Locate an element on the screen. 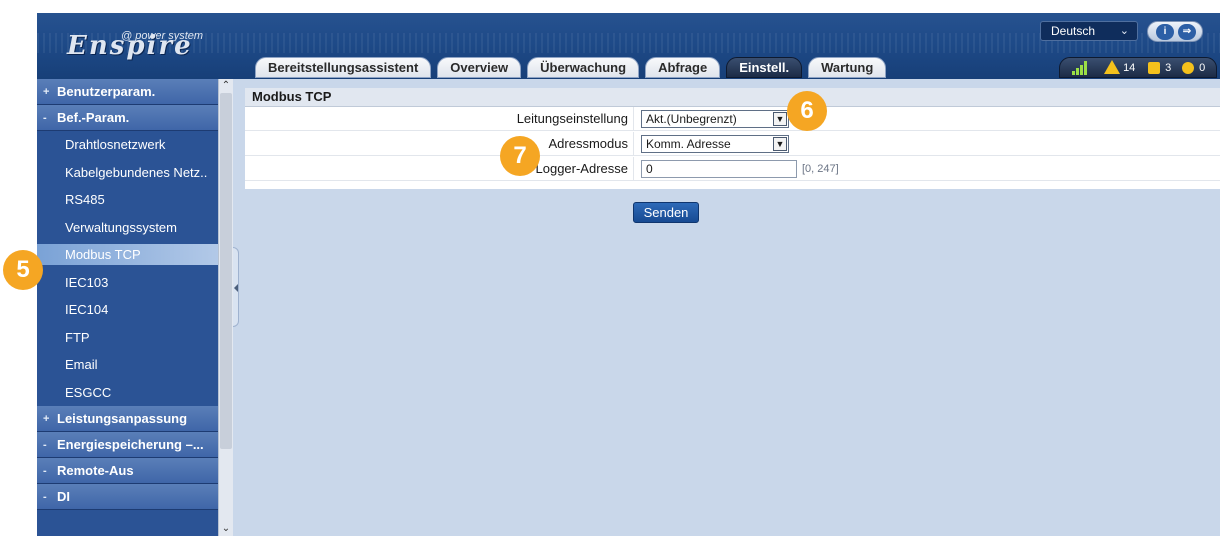 The height and width of the screenshot is (536, 1220). info-alarm: 0 is located at coordinates (1193, 68).